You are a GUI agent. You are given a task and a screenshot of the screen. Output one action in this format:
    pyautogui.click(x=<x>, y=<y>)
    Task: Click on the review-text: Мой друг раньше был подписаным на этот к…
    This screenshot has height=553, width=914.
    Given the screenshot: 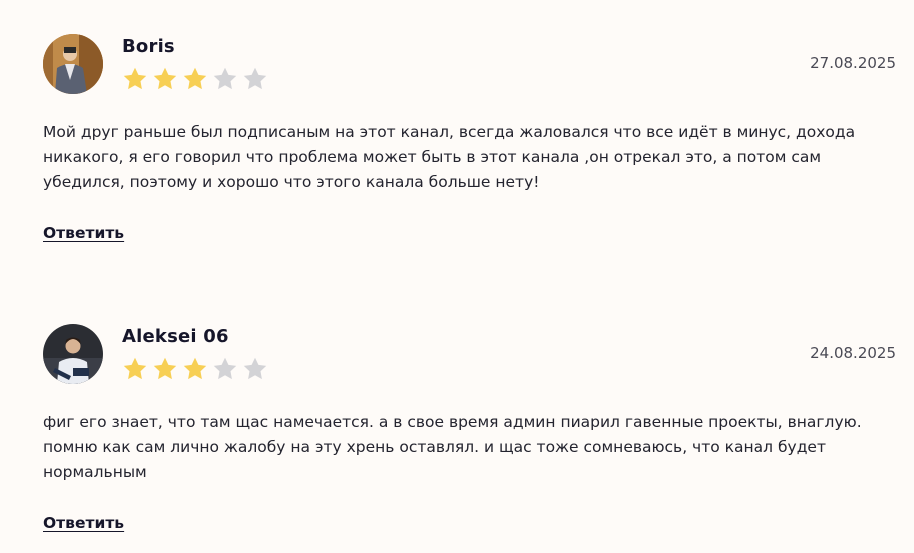 What is the action you would take?
    pyautogui.click(x=449, y=157)
    